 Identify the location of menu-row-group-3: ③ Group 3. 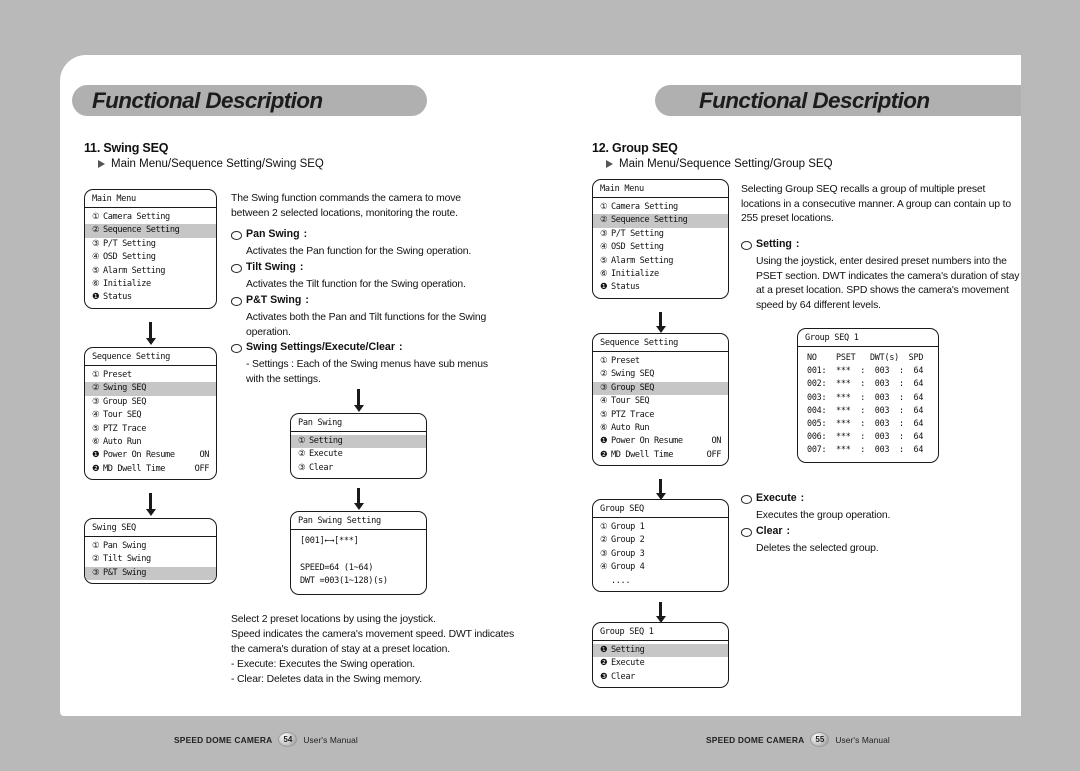
(660, 554).